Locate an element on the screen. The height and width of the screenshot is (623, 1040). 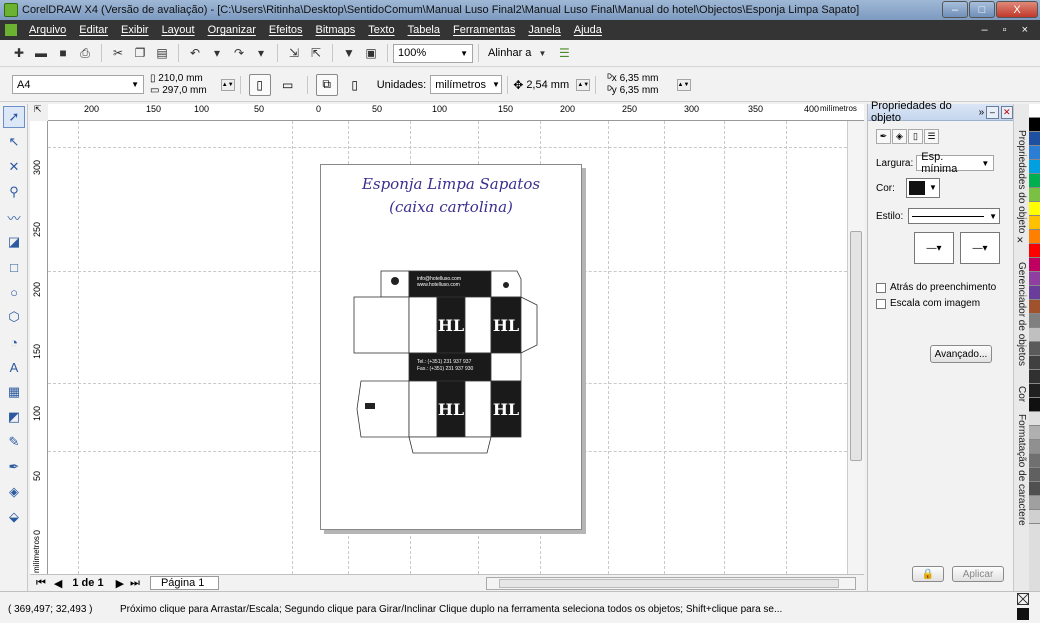
all-pages-icon: ⧉ is located at coordinates (326, 84).